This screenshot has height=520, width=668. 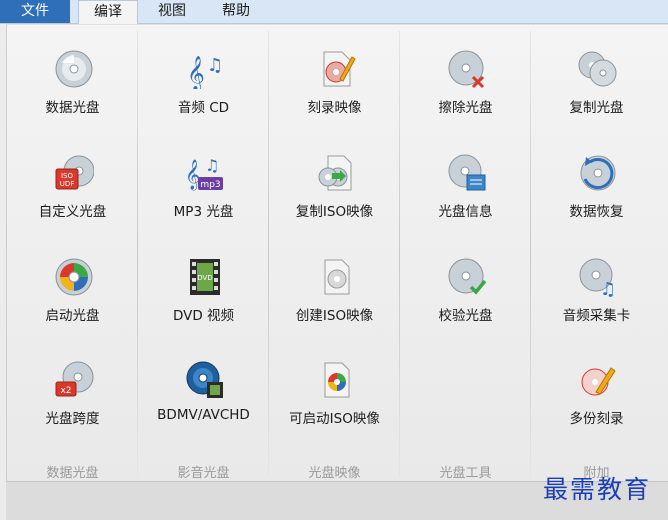 I want to click on bootable-iso-label: 可启动ISO映像, so click(x=334, y=419).